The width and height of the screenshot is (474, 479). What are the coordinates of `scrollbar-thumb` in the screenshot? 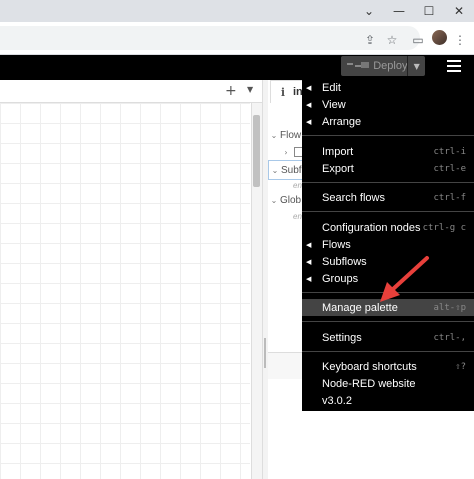 It's located at (256, 151).